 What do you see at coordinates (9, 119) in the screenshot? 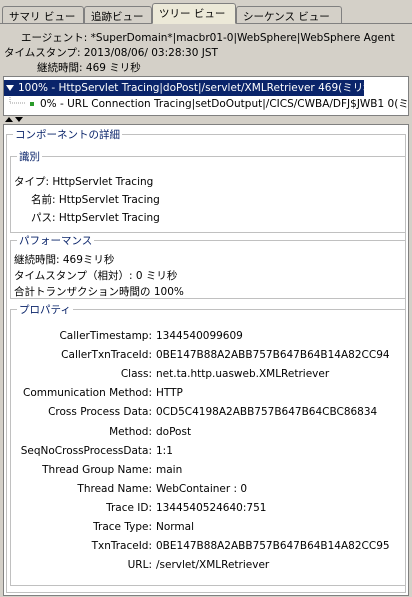
I see `collapse-up-icon` at bounding box center [9, 119].